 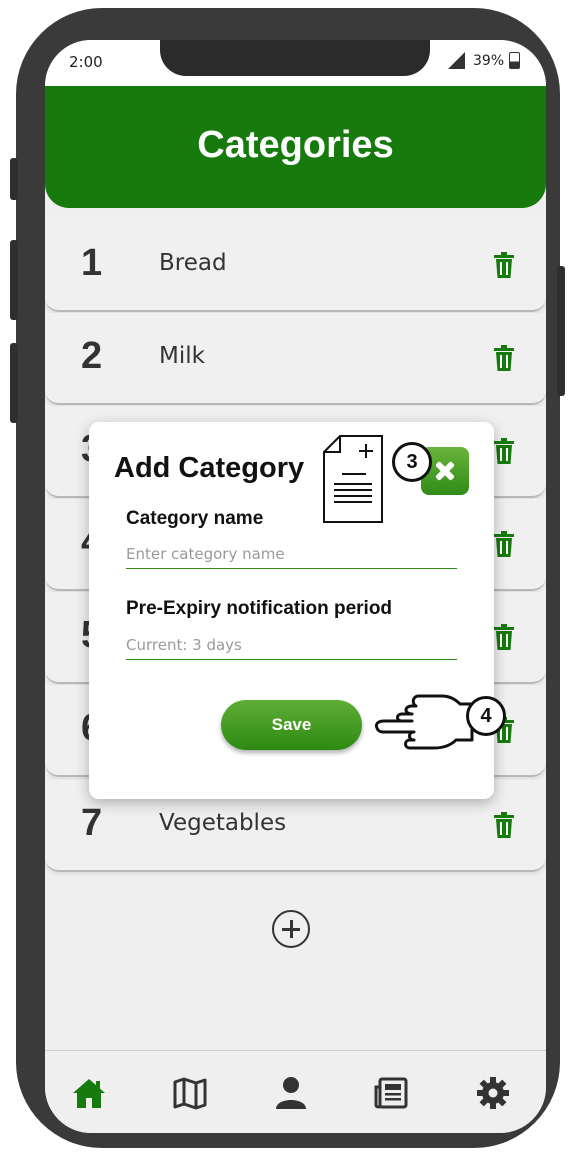 I want to click on signal-icon, so click(x=456, y=60).